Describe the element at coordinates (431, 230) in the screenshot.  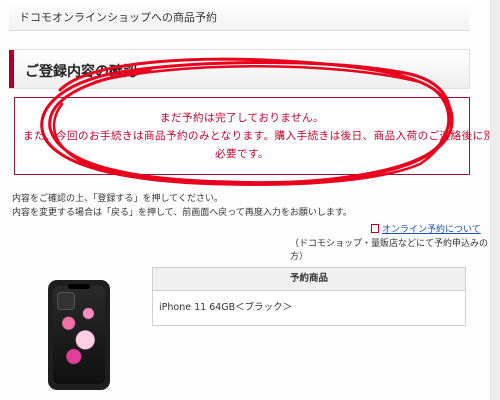
I see `online-reservation-link-label: オンライン予約について` at that location.